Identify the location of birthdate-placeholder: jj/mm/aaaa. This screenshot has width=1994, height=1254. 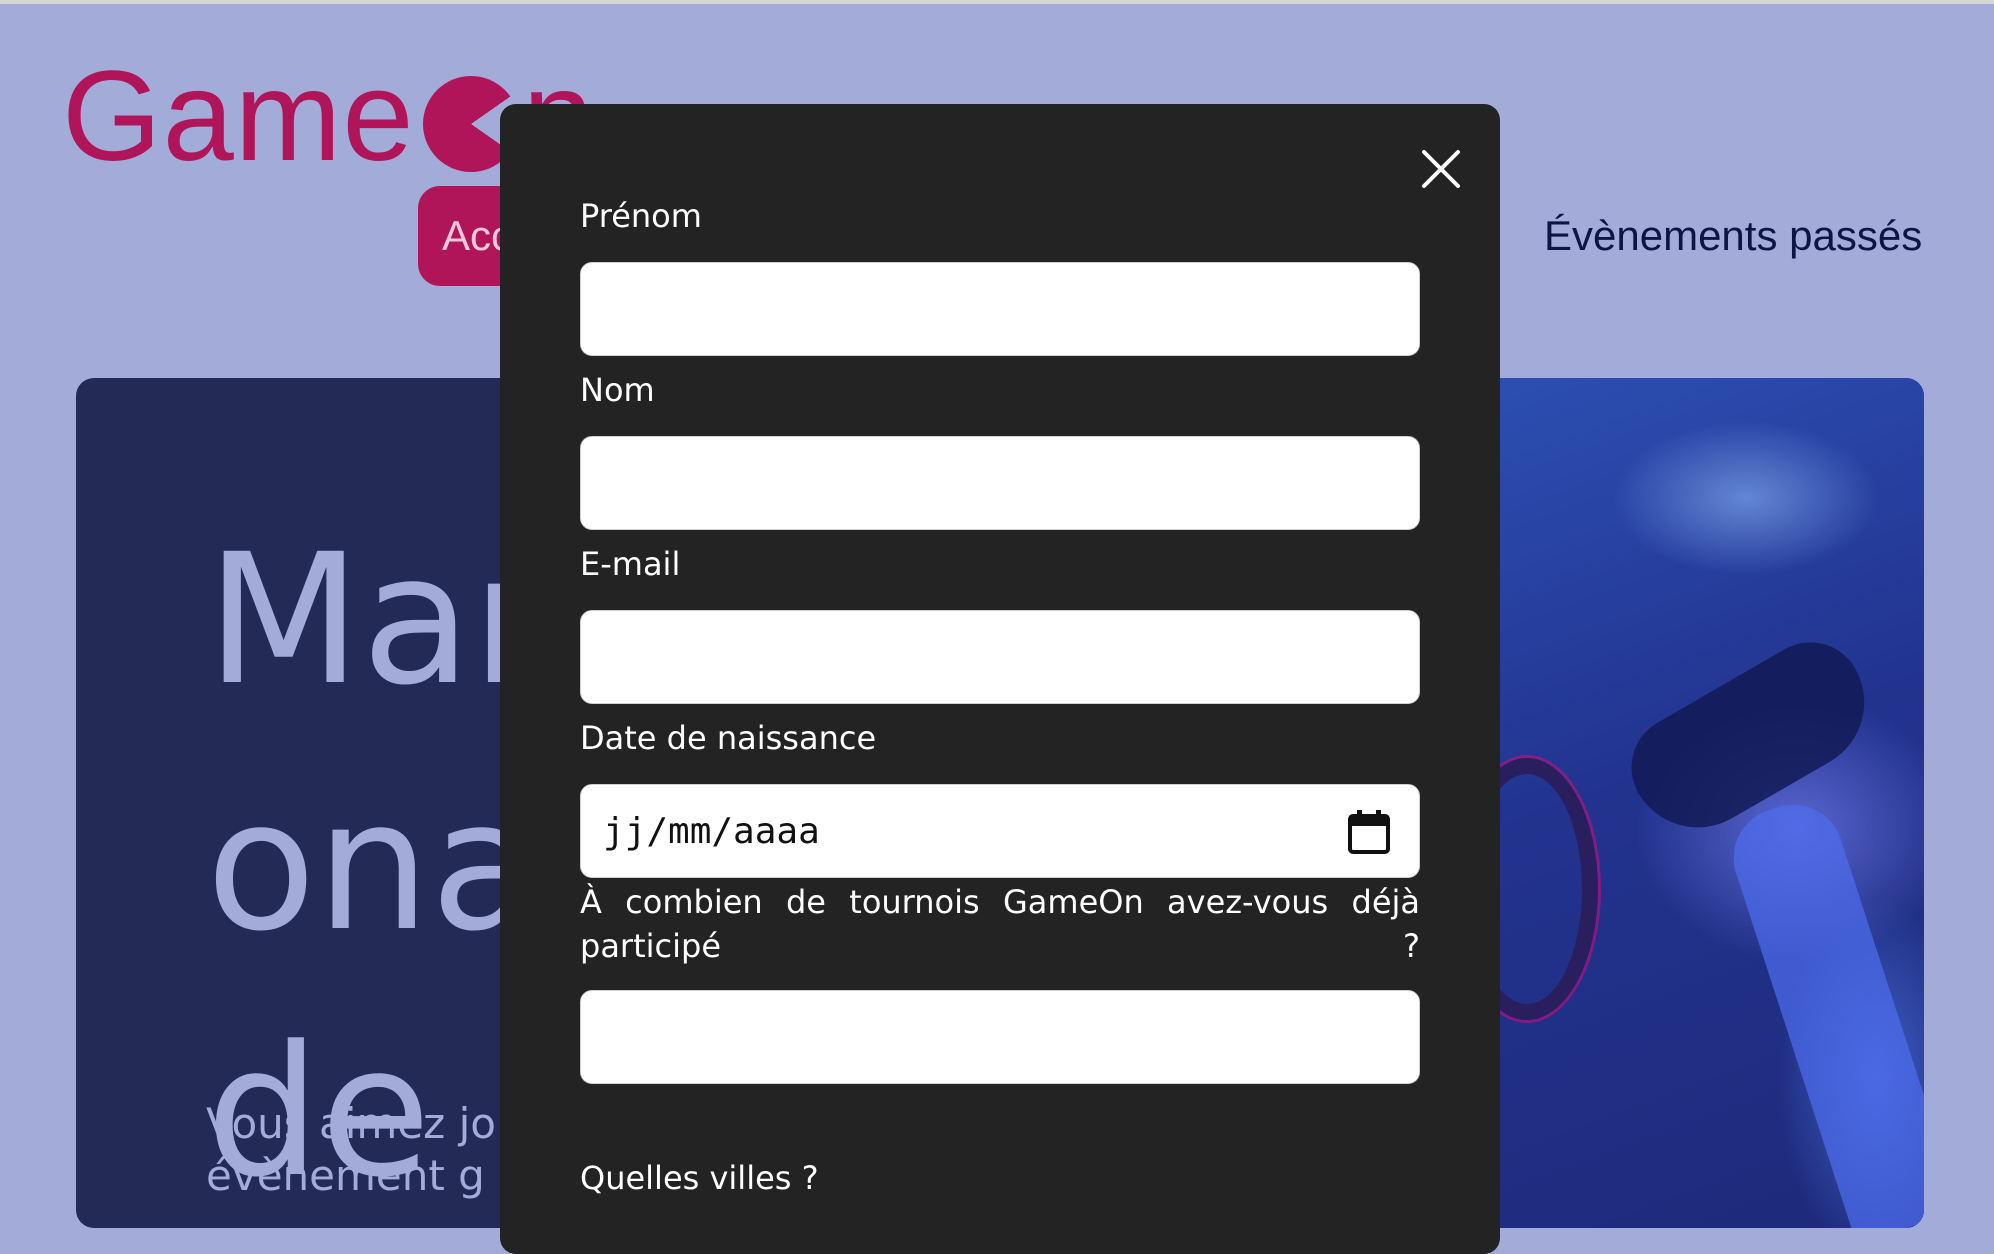
(711, 831).